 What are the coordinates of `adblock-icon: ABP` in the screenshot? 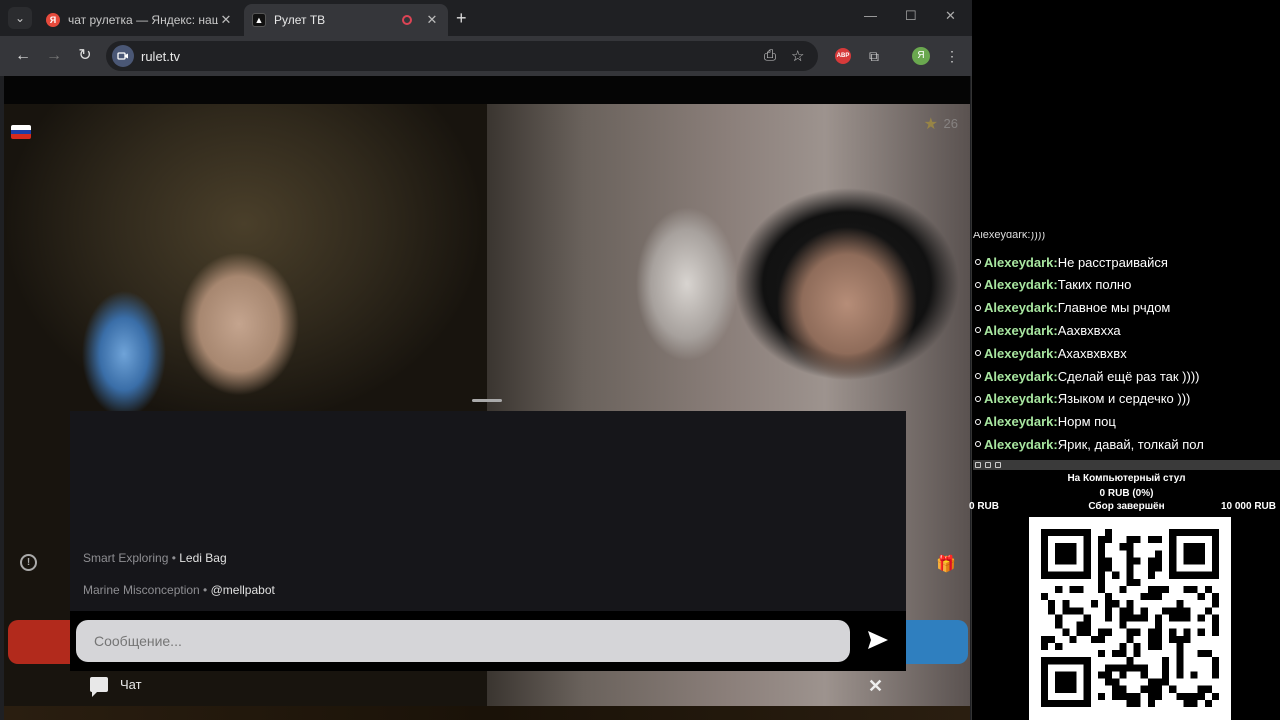 It's located at (843, 56).